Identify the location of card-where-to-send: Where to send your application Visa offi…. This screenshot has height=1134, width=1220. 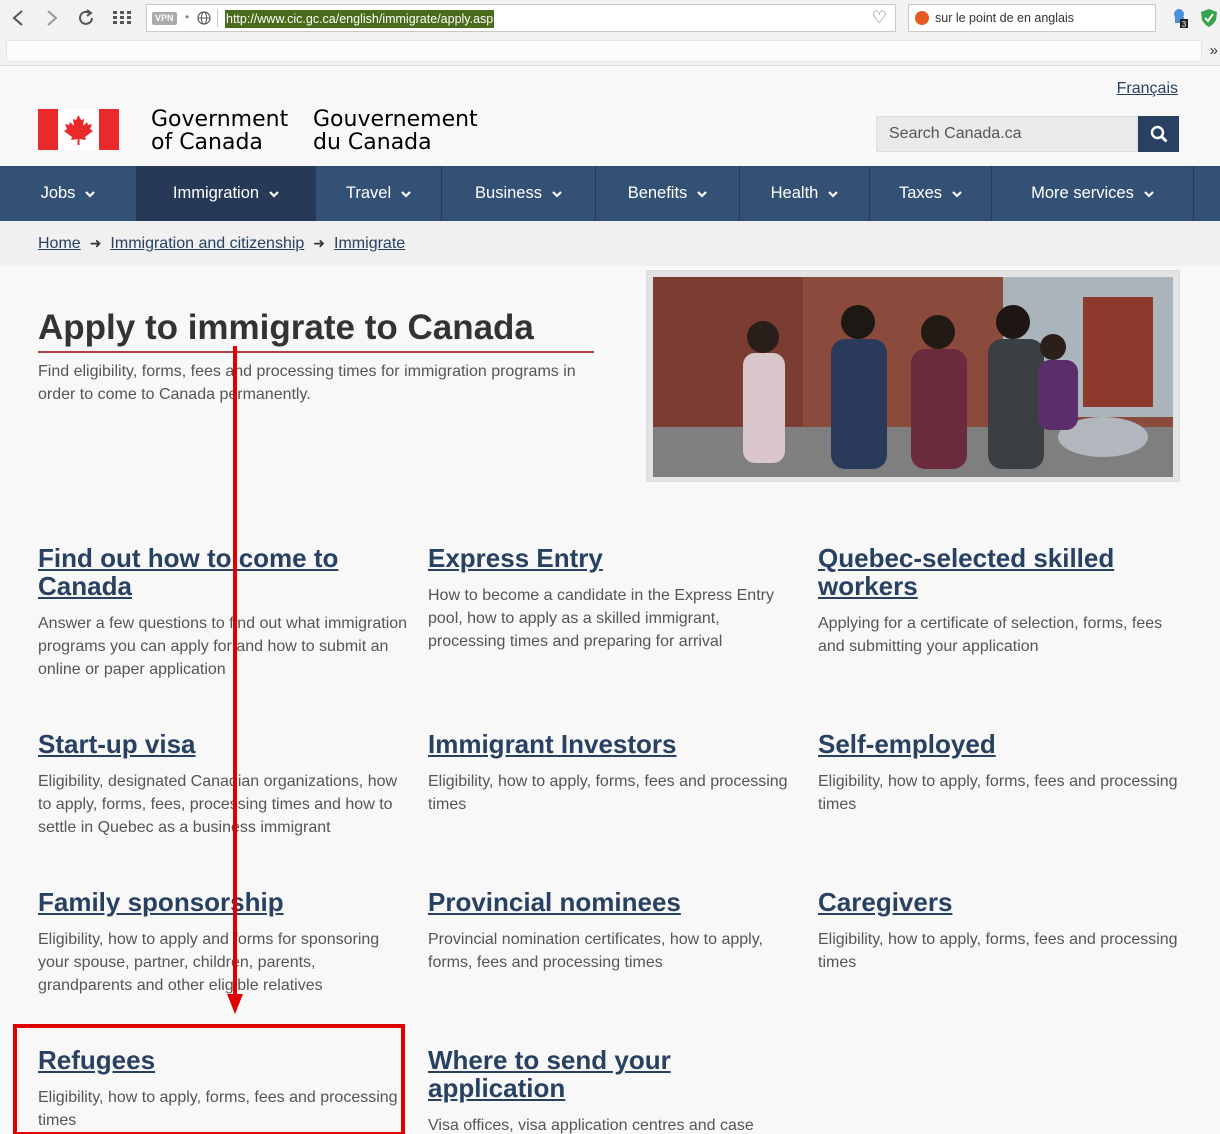
(613, 1090).